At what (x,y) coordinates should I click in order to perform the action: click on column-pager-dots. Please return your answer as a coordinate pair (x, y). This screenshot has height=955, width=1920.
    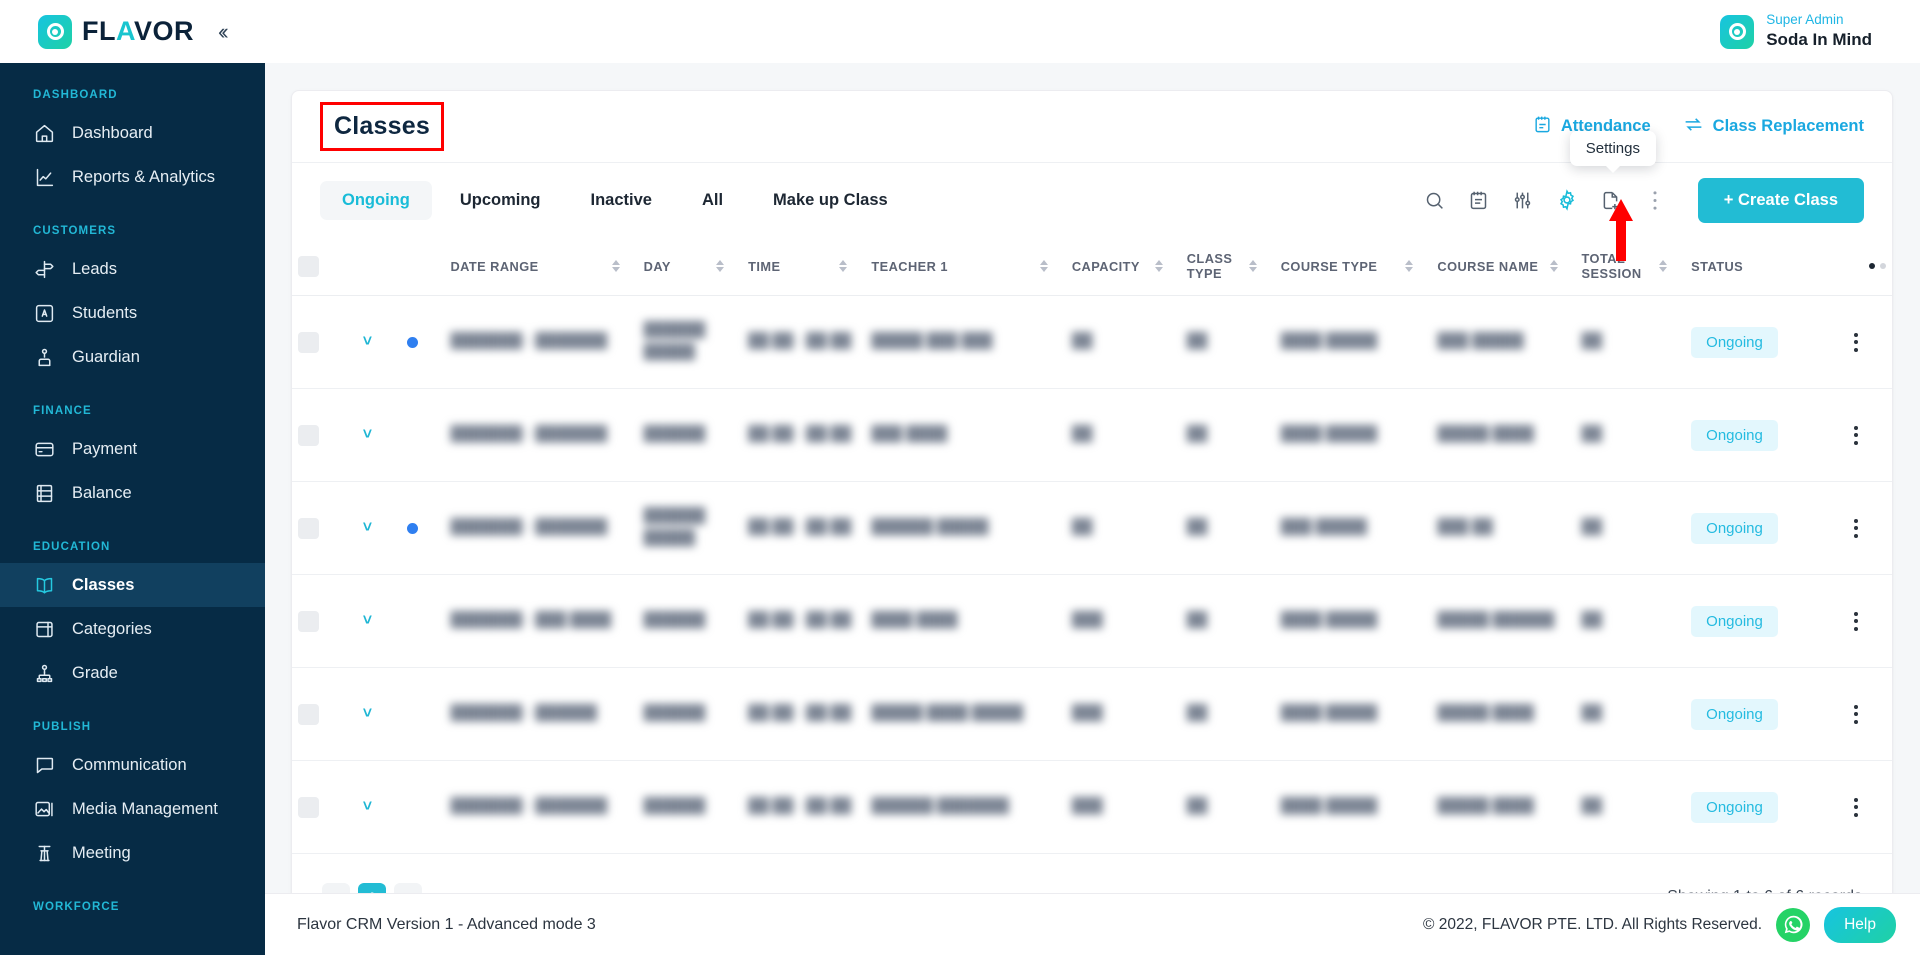
    Looking at the image, I should click on (1856, 266).